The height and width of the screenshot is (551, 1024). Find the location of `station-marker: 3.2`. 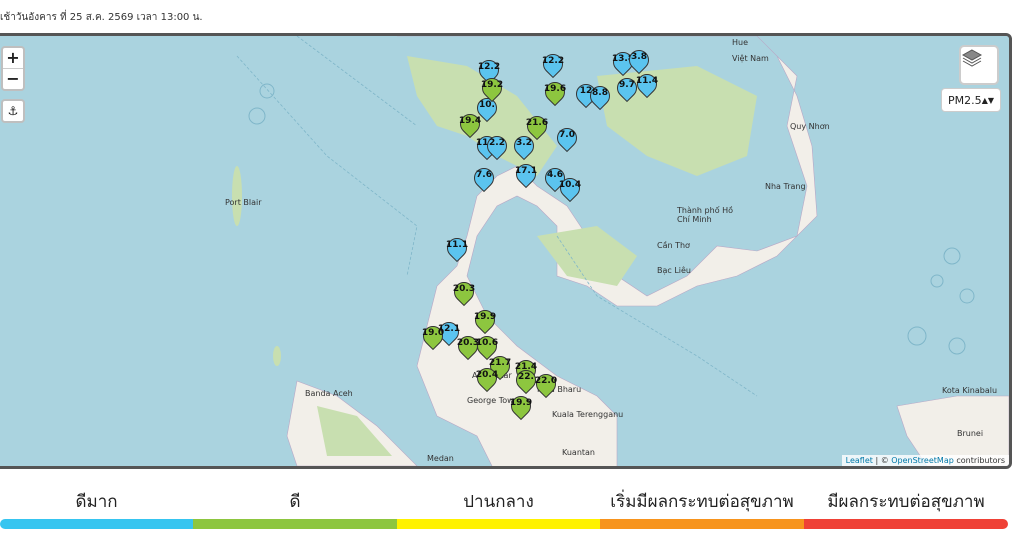

station-marker: 3.2 is located at coordinates (524, 146).